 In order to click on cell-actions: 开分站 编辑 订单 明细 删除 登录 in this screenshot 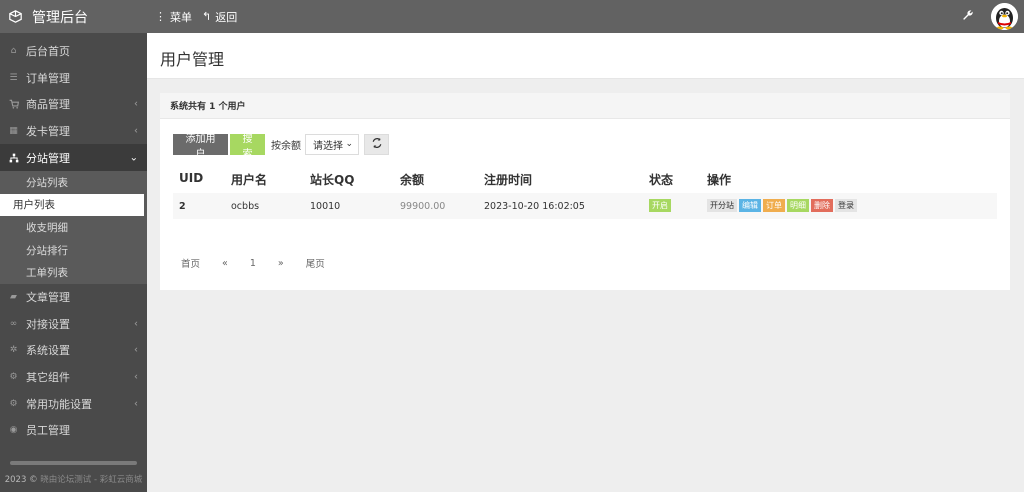, I will do `click(783, 205)`.